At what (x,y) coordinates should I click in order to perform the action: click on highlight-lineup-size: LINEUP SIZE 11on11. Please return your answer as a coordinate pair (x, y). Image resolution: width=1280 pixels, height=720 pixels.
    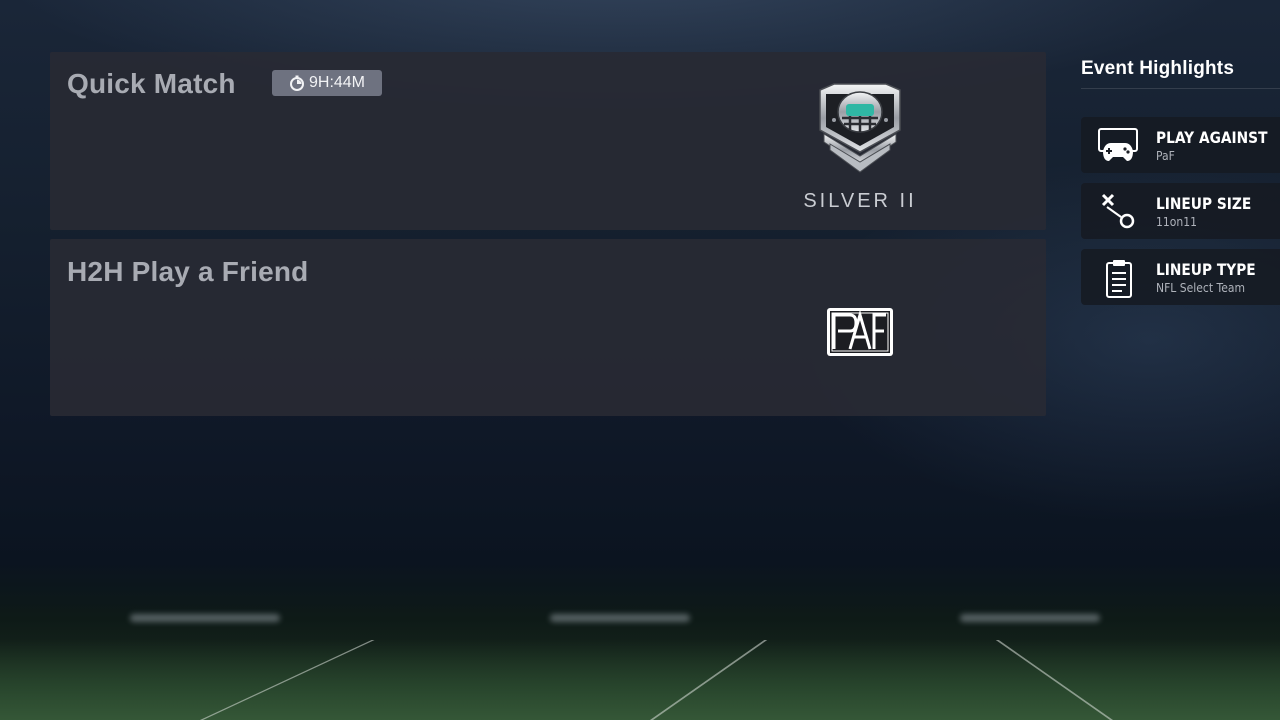
    Looking at the image, I should click on (1180, 211).